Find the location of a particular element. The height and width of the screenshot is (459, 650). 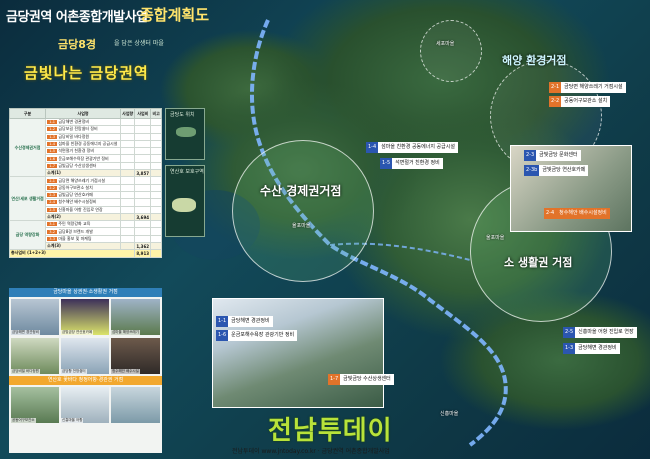

project-name-cell: 2-5 신흥마을 어항 진입로 연장 is located at coordinates (83, 209).